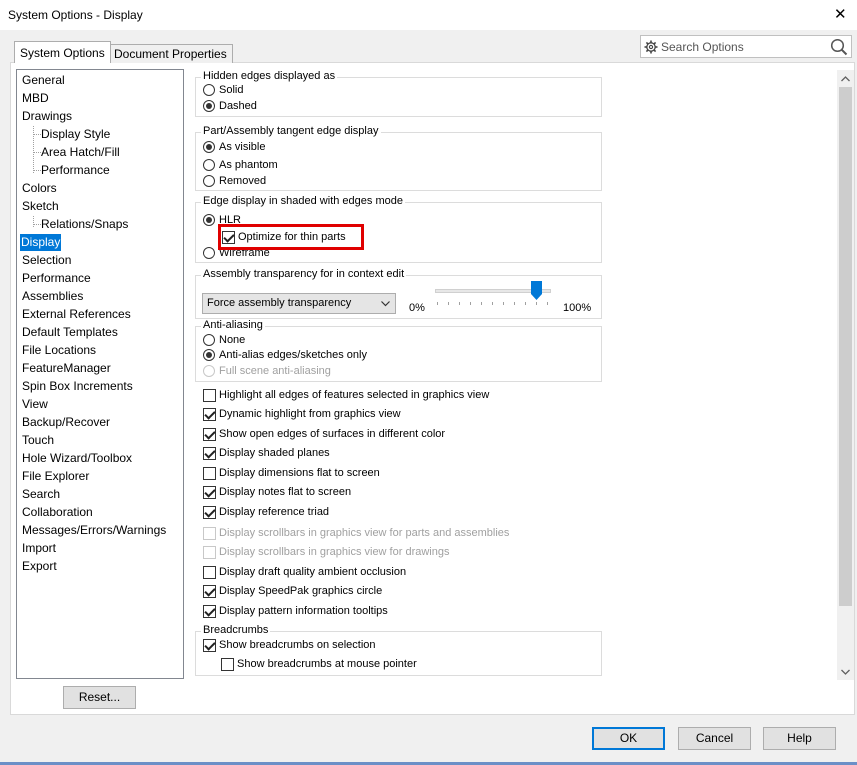 The image size is (857, 765). I want to click on tree-item-file-locations: File Locations, so click(59, 350).